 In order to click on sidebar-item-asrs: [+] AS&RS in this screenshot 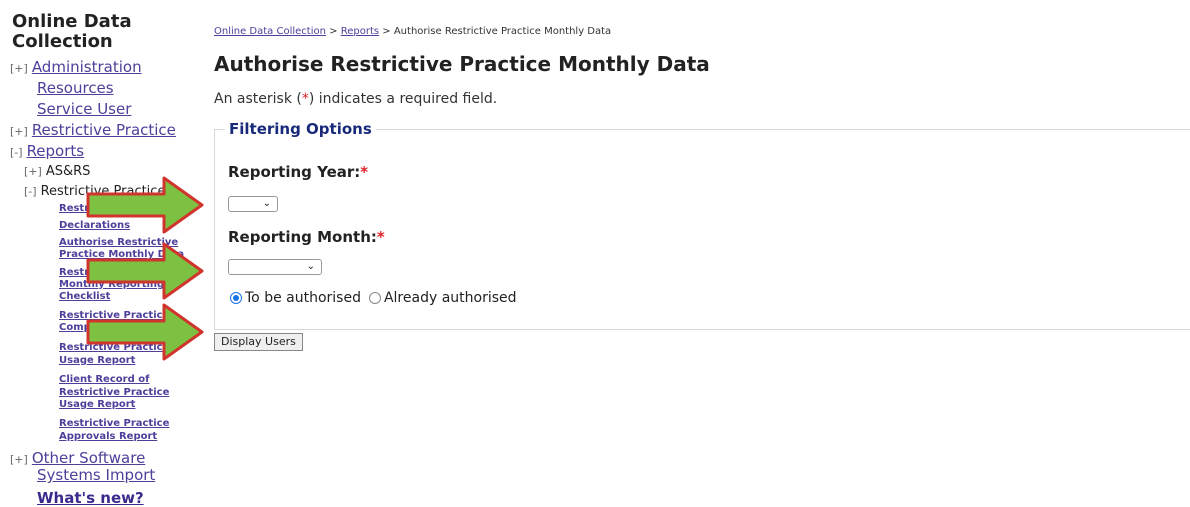, I will do `click(57, 171)`.